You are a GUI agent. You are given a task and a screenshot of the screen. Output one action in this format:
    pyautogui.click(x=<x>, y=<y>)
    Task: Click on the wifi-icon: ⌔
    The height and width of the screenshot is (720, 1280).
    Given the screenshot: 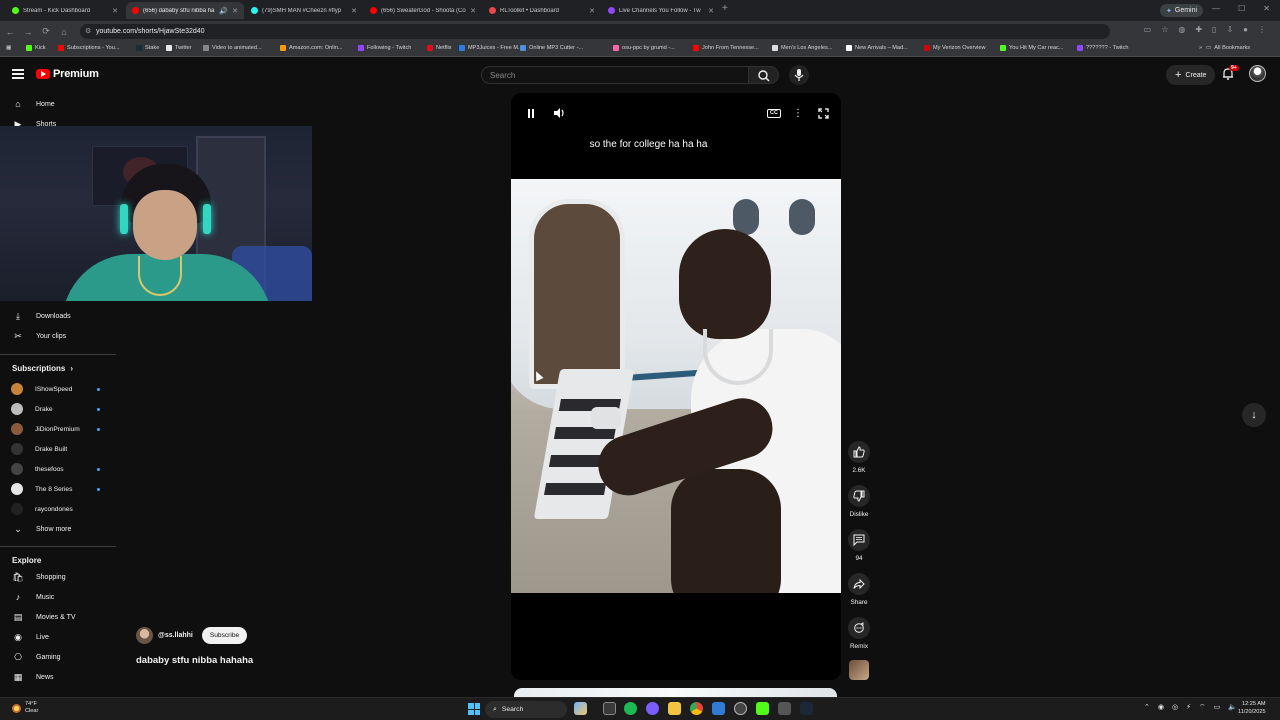 What is the action you would take?
    pyautogui.click(x=1202, y=707)
    